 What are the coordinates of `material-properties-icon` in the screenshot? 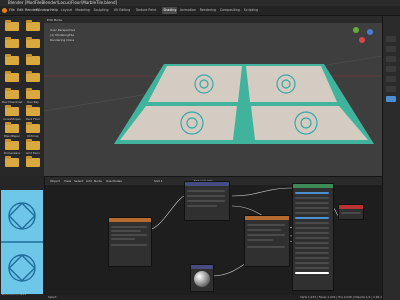 It's located at (391, 99).